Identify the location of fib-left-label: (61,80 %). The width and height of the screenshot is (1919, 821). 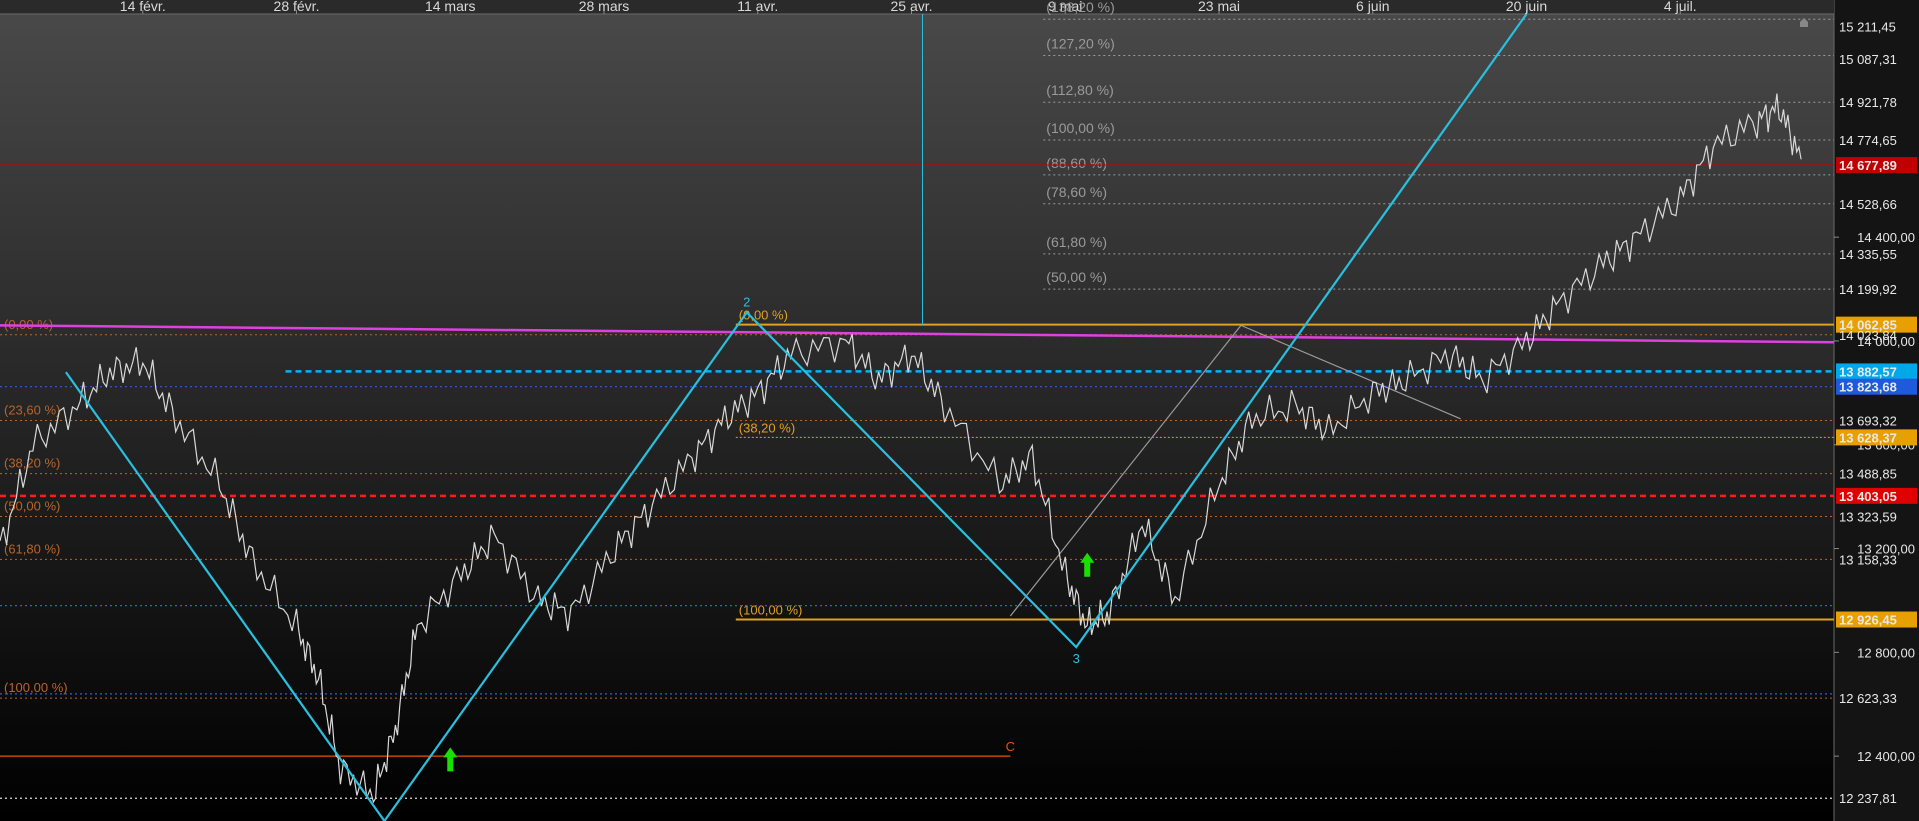
(32, 548).